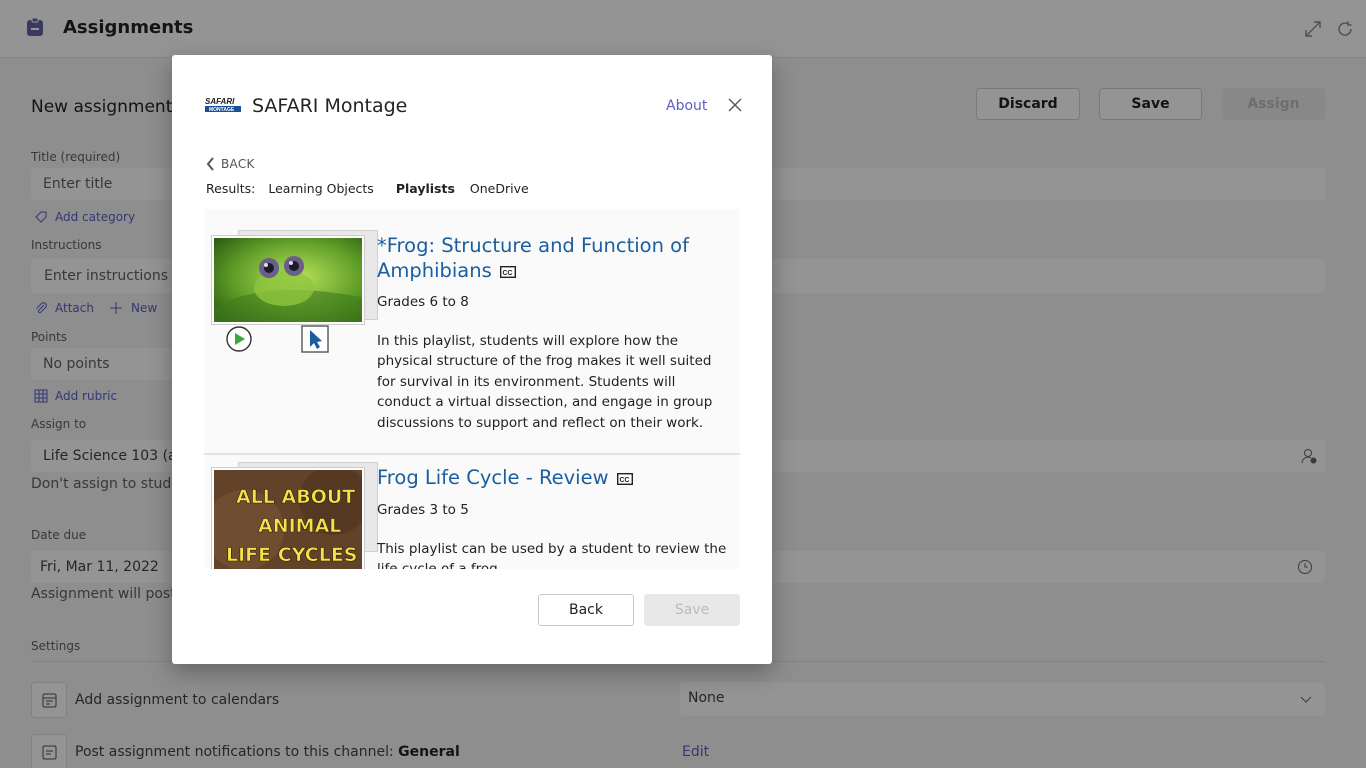 Image resolution: width=1366 pixels, height=768 pixels. What do you see at coordinates (315, 339) in the screenshot?
I see `select-cursor-icon` at bounding box center [315, 339].